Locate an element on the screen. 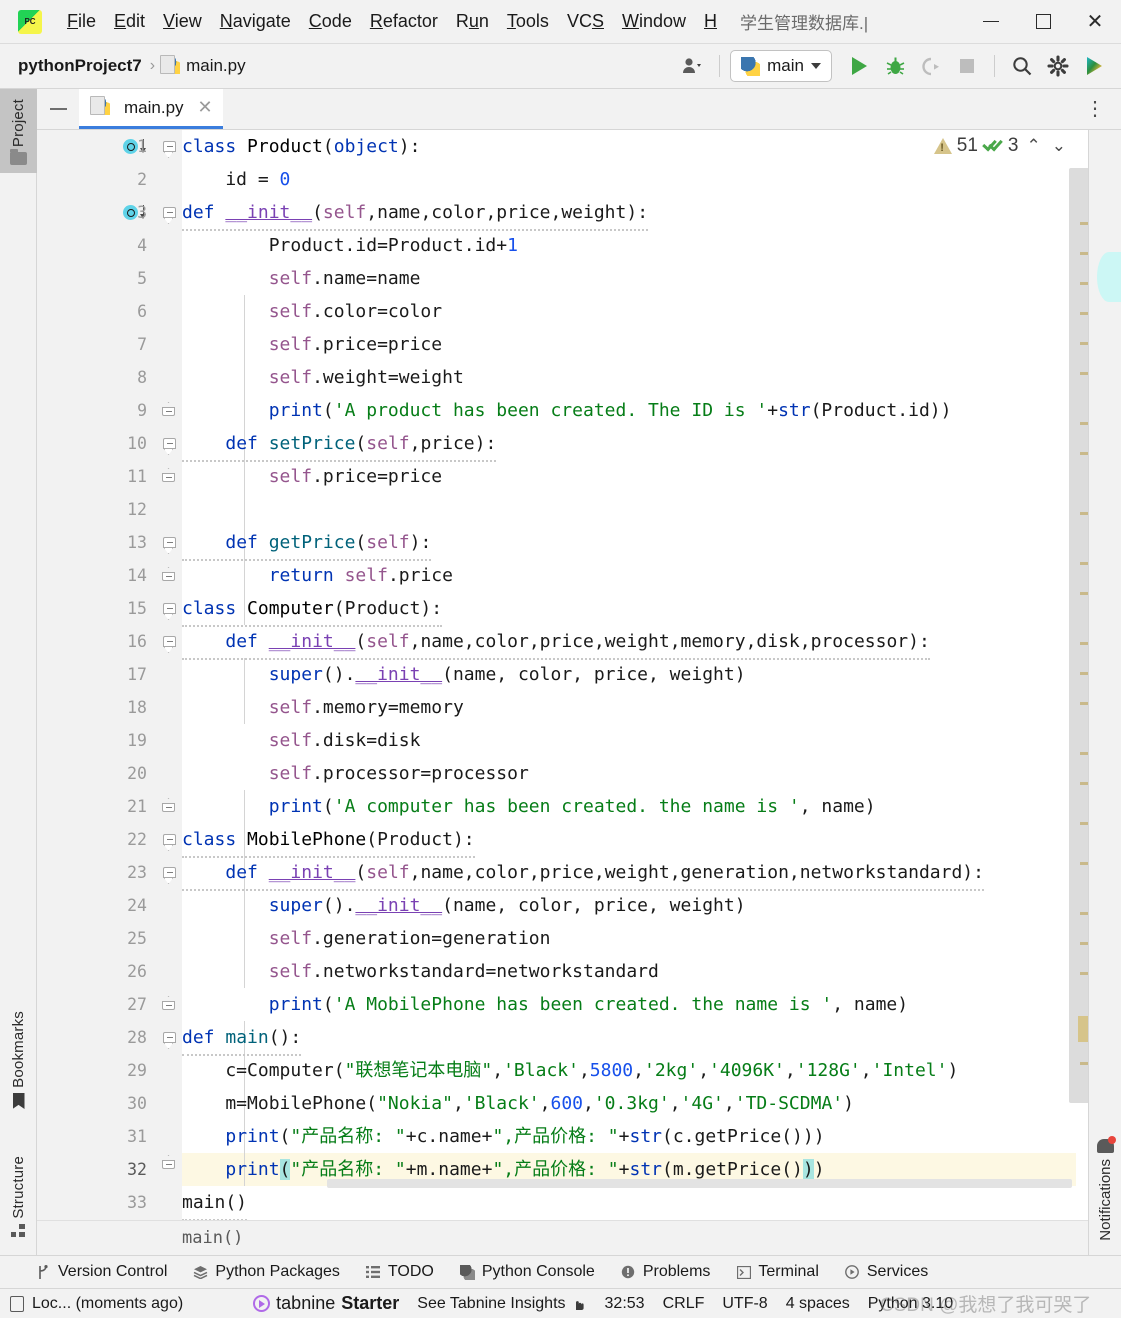 The height and width of the screenshot is (1318, 1121). collapse-panel-button is located at coordinates (58, 109).